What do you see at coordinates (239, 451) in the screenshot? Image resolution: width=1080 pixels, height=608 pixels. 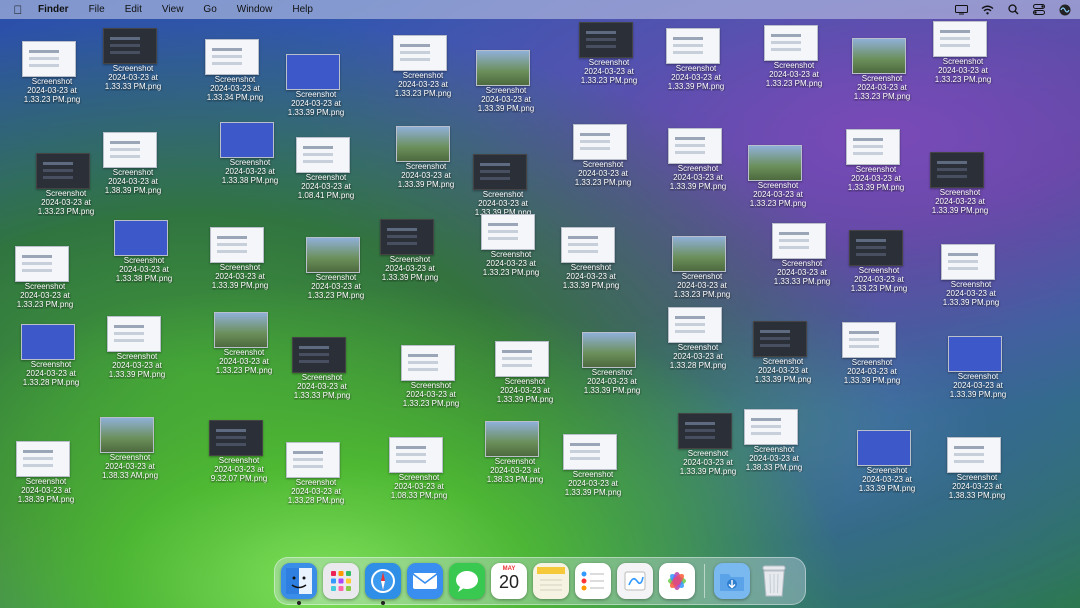 I see `desktop-file-screenshot: Screenshot 2024-03-23 at 9.32.07 PM.png` at bounding box center [239, 451].